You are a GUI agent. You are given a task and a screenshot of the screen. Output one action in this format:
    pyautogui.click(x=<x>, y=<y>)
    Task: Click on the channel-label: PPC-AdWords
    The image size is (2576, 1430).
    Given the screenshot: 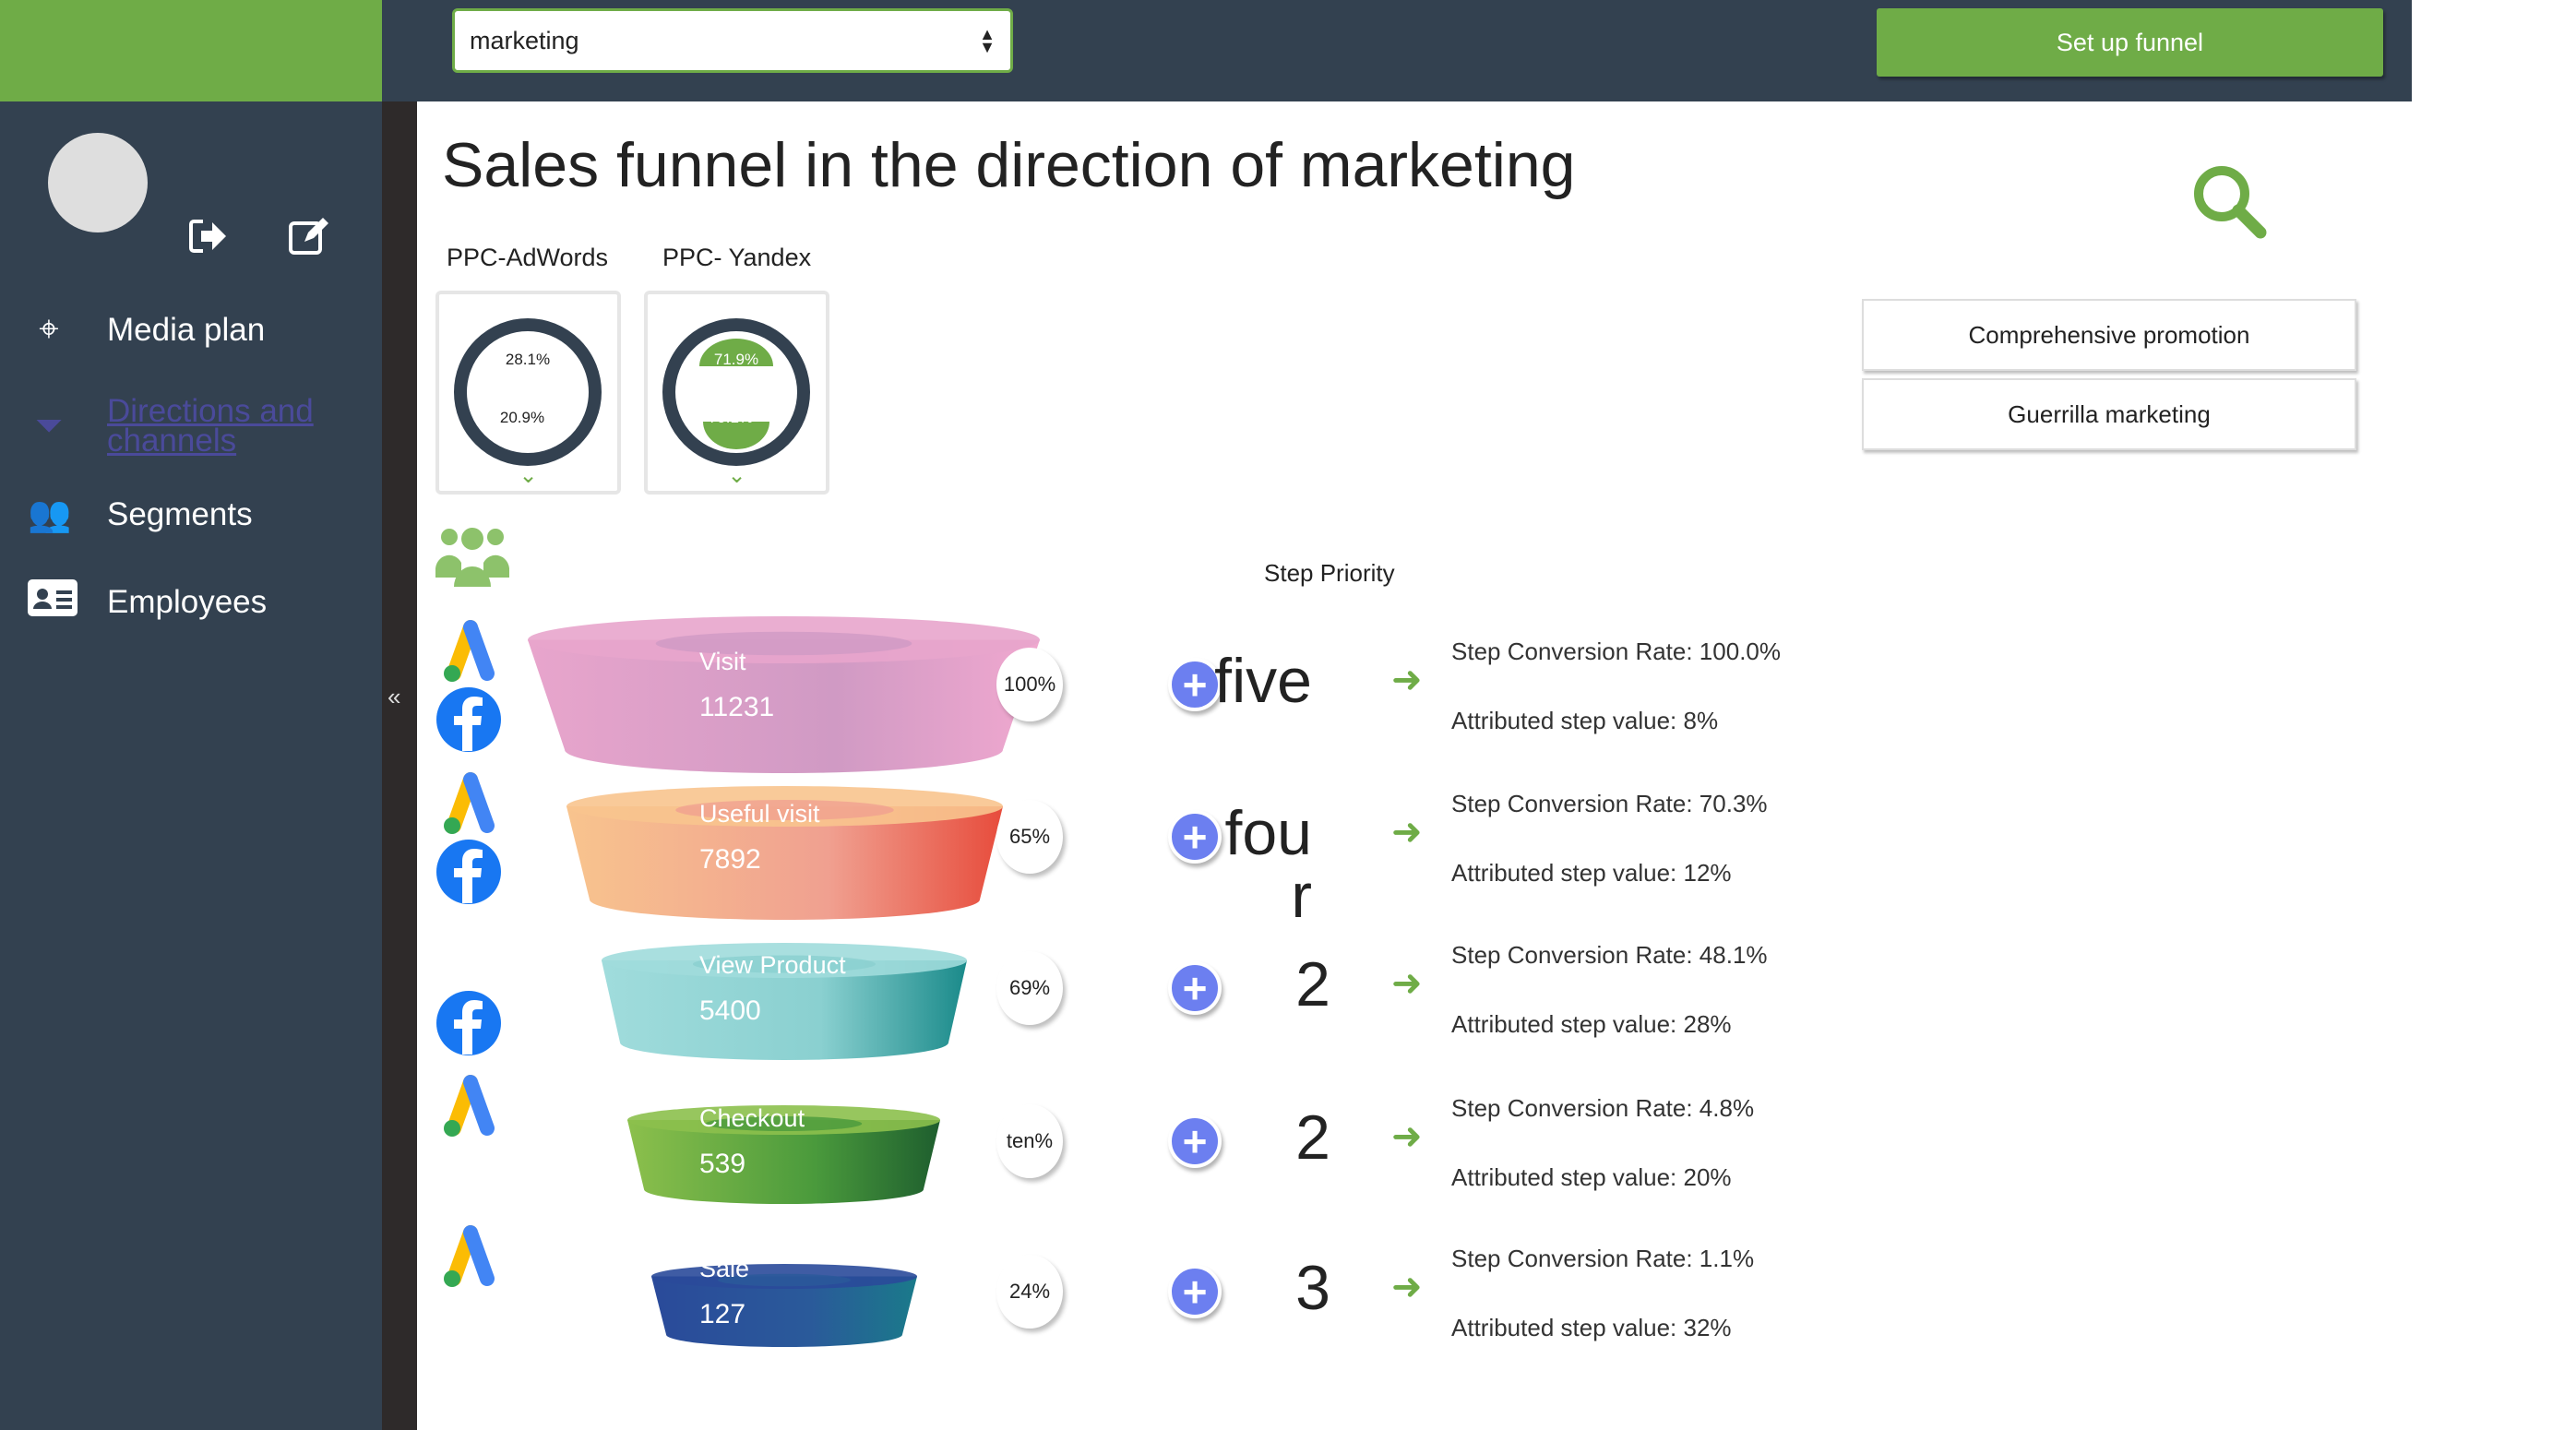 What is the action you would take?
    pyautogui.click(x=528, y=257)
    